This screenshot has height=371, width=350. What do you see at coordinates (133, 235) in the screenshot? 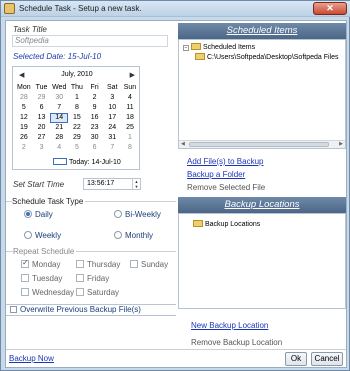
I see `radio-monthly: Monthly` at bounding box center [133, 235].